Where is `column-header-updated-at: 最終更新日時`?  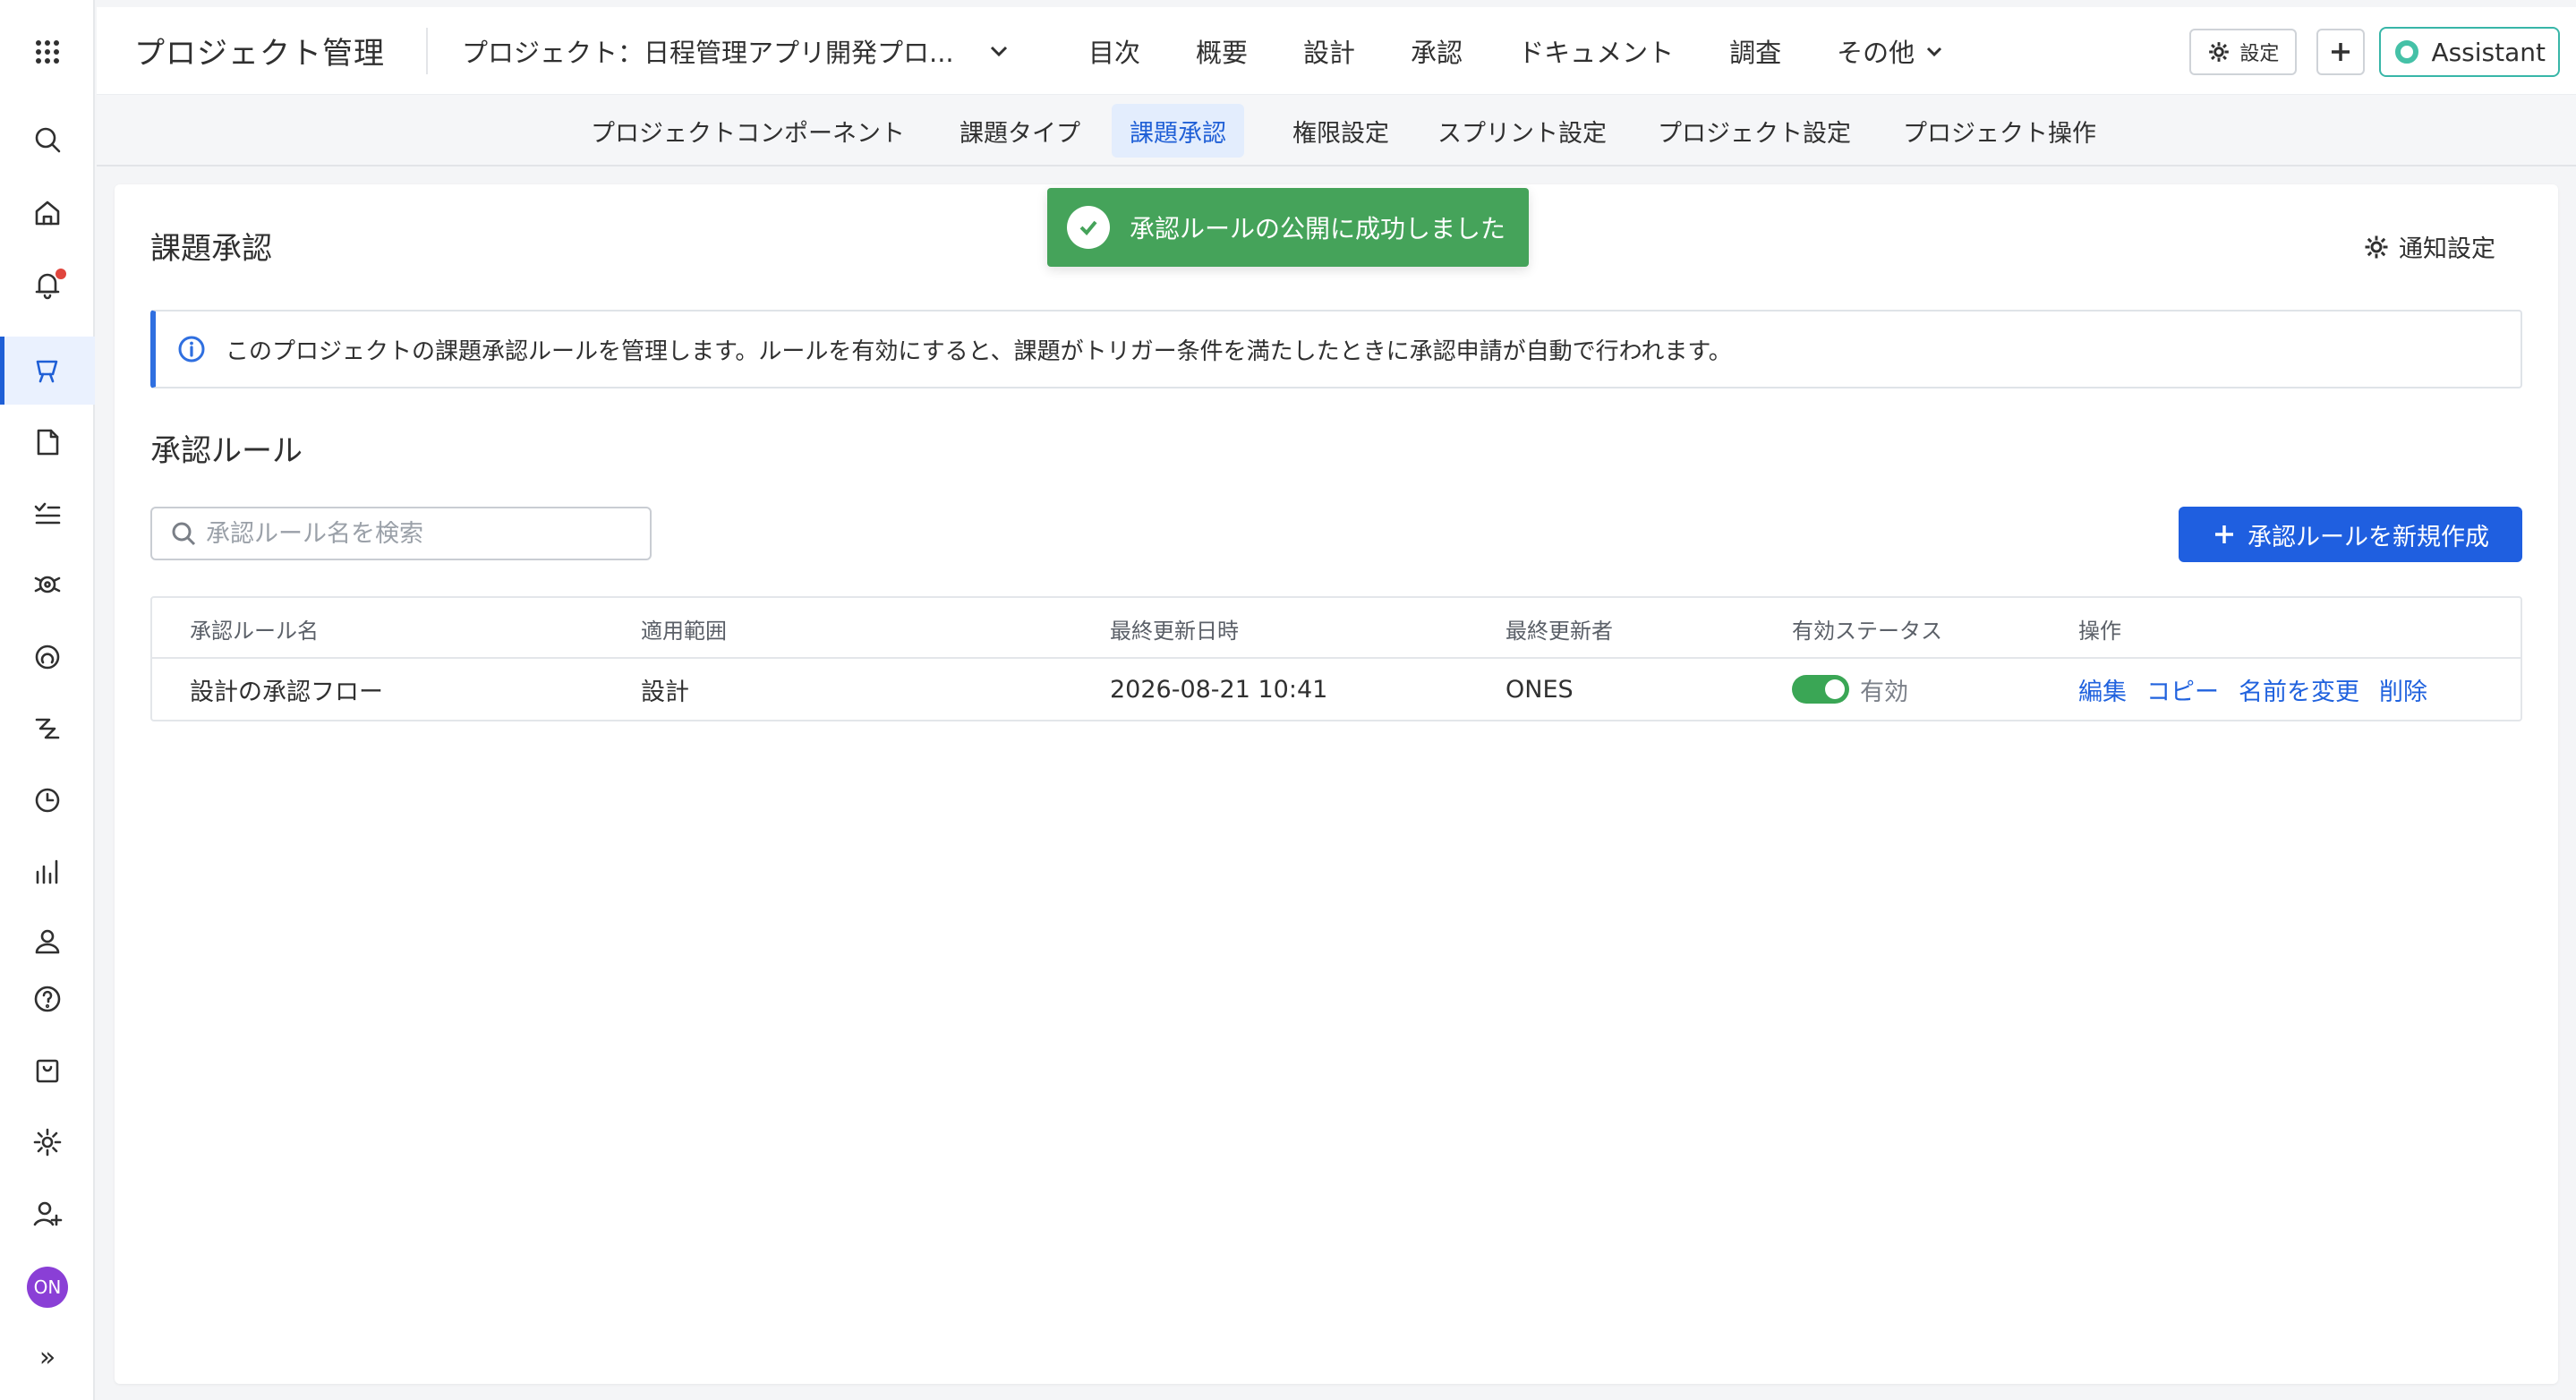 column-header-updated-at: 最終更新日時 is located at coordinates (1174, 631).